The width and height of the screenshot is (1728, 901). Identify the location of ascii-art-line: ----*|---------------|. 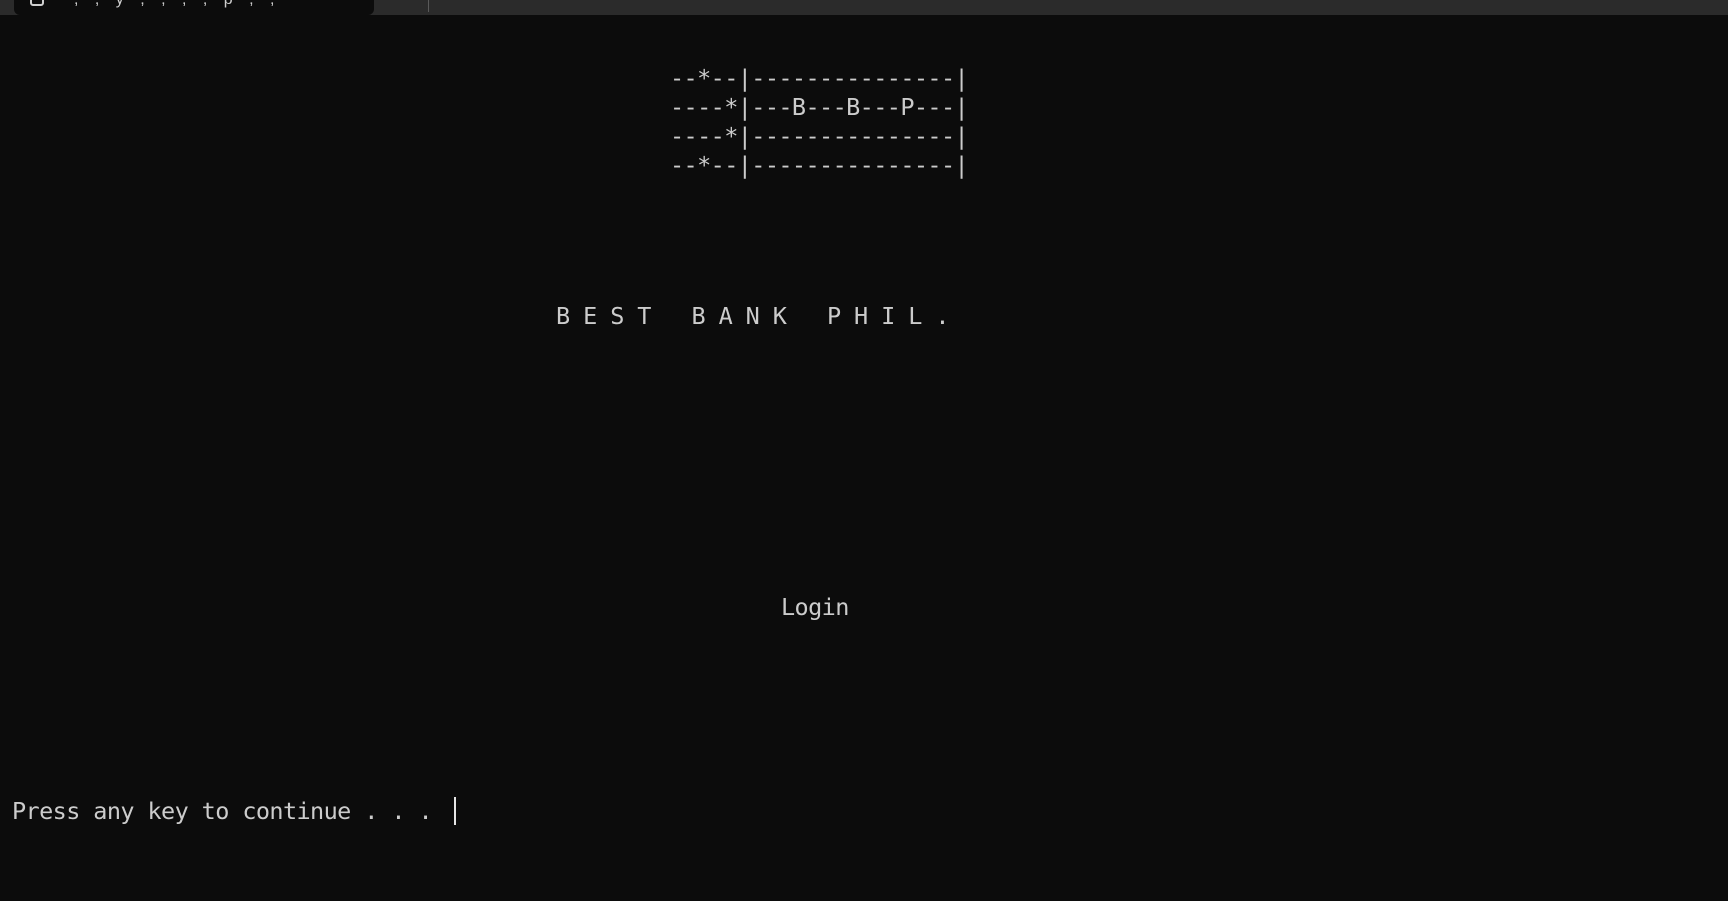
(819, 136).